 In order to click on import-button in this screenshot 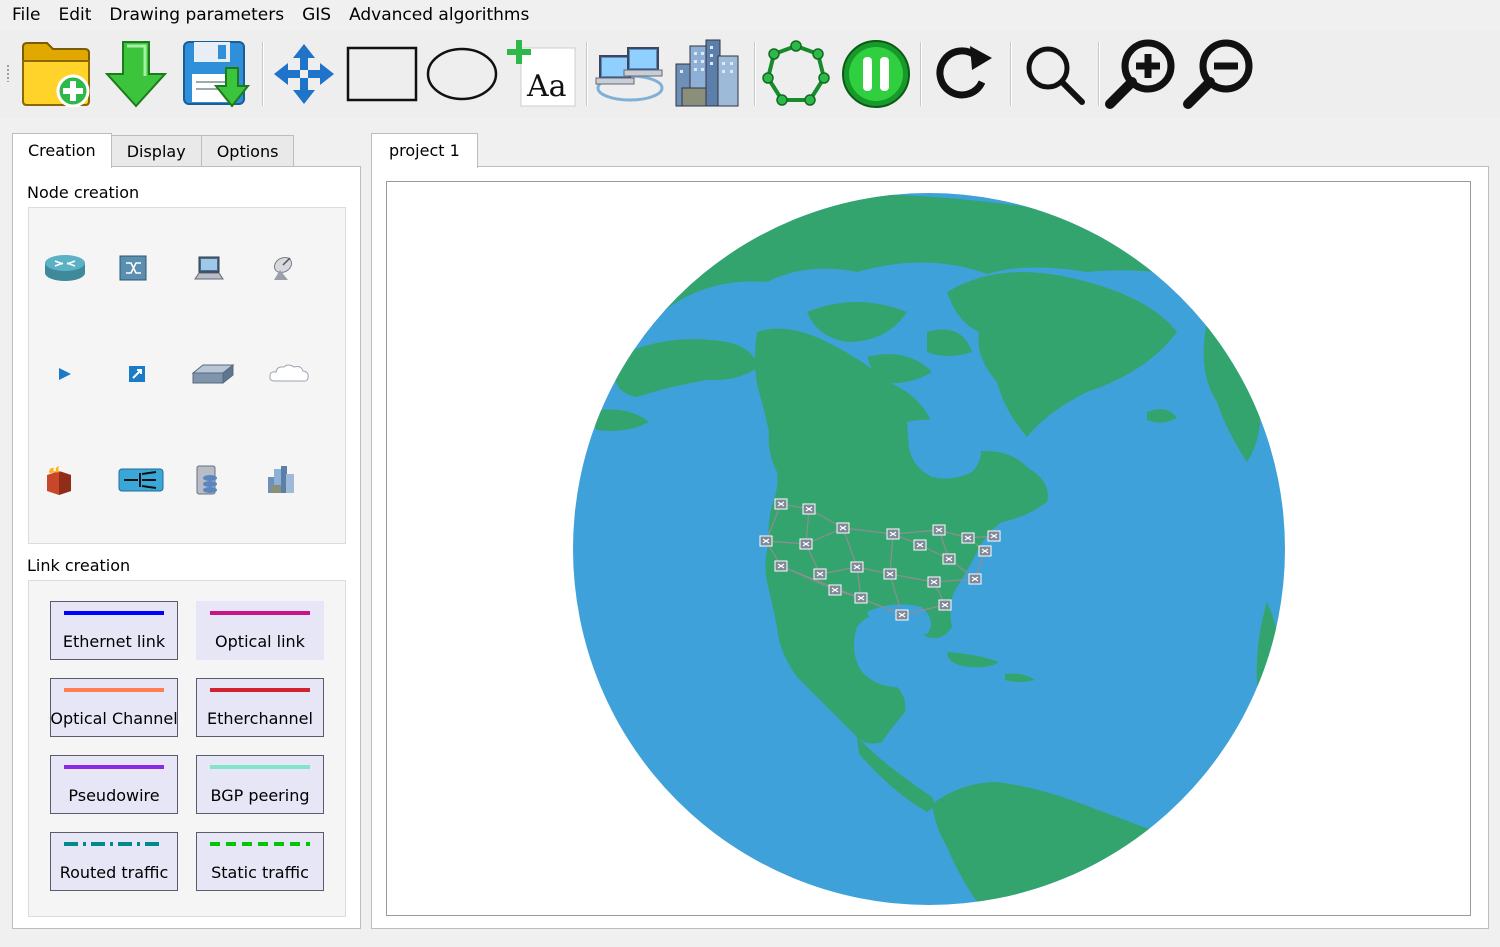, I will do `click(136, 74)`.